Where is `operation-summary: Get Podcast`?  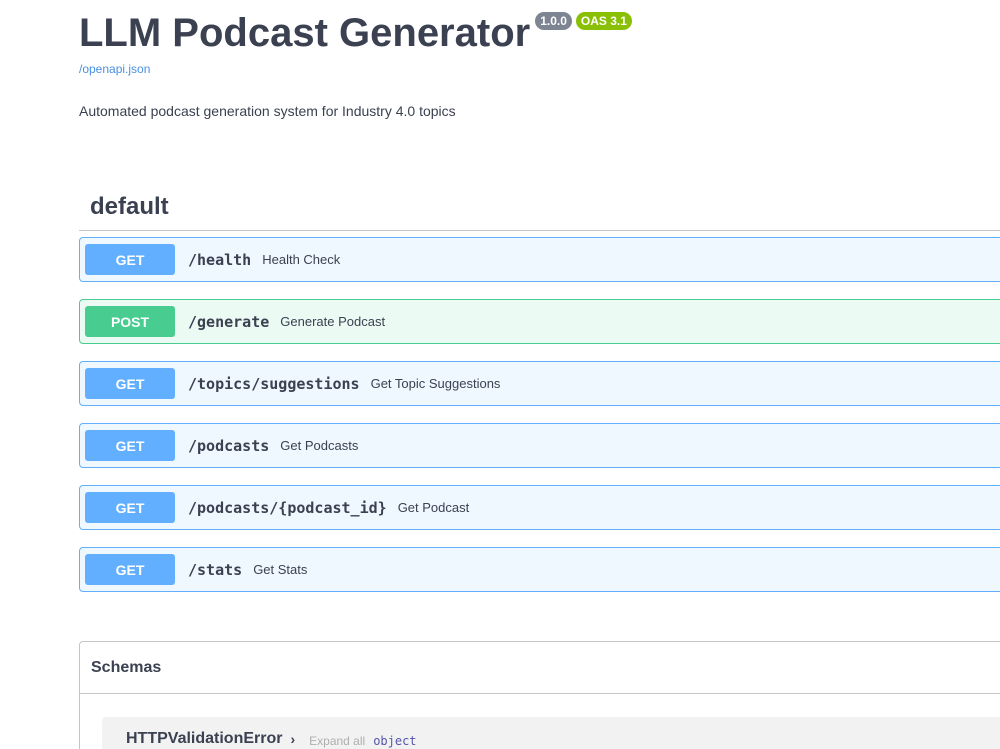
operation-summary: Get Podcast is located at coordinates (433, 507).